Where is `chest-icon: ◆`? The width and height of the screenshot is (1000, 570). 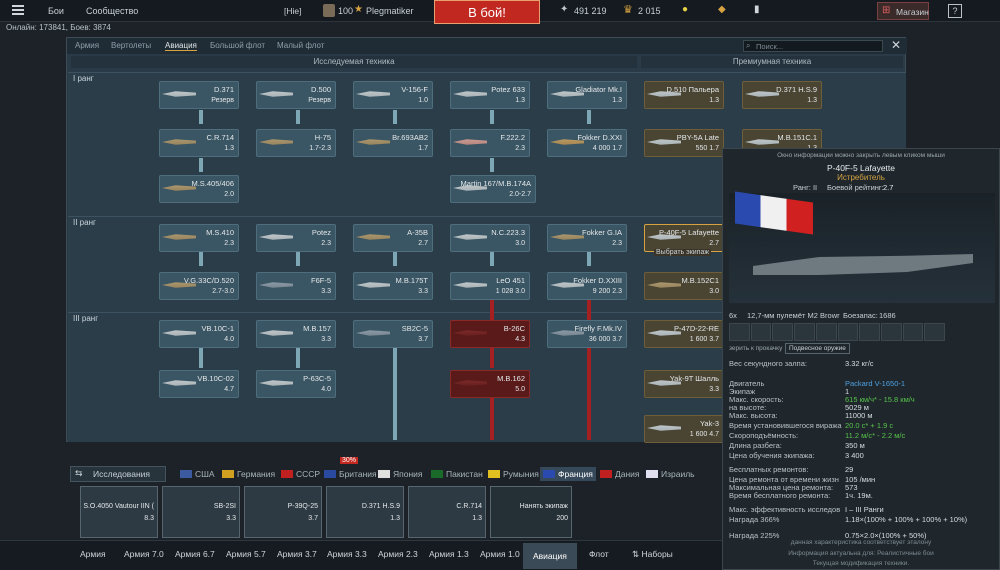 chest-icon: ◆ is located at coordinates (722, 9).